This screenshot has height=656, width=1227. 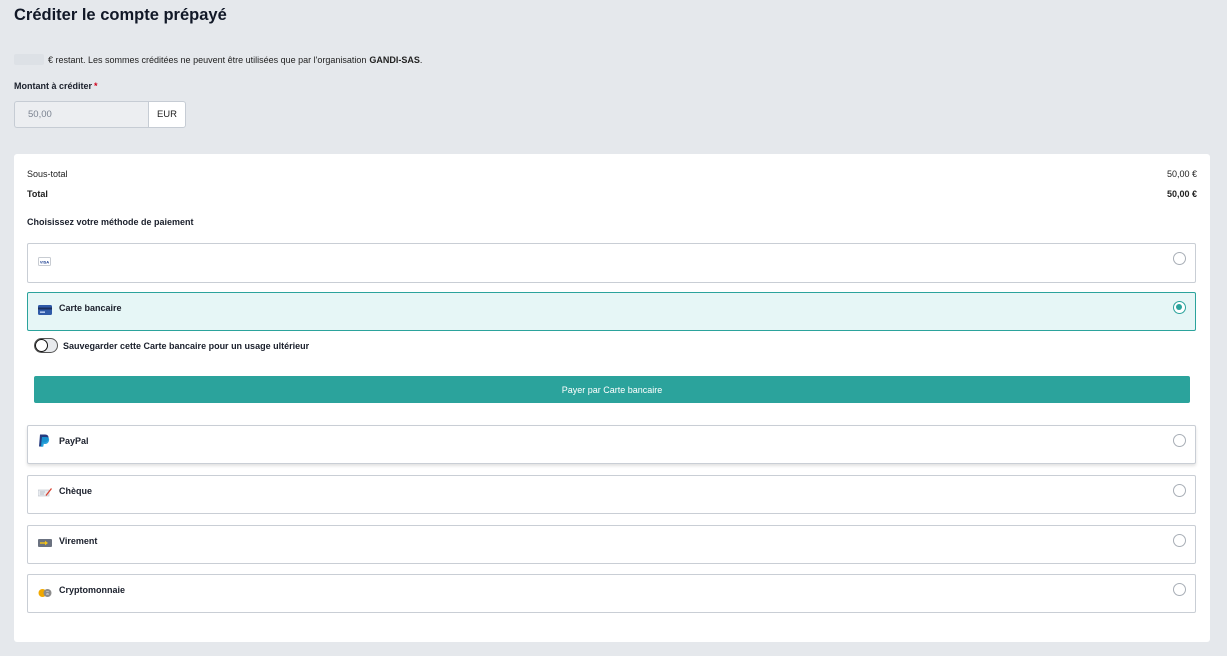 What do you see at coordinates (76, 491) in the screenshot?
I see `payment-method-label: Chèque` at bounding box center [76, 491].